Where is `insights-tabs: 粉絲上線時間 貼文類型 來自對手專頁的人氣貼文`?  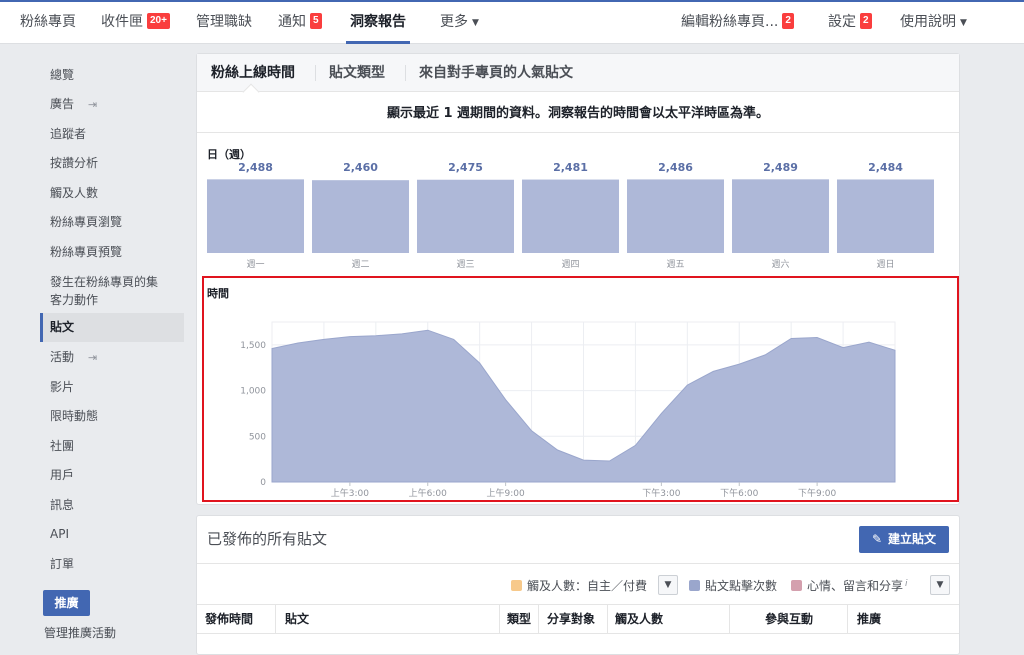
insights-tabs: 粉絲上線時間 貼文類型 來自對手專頁的人氣貼文 is located at coordinates (578, 77).